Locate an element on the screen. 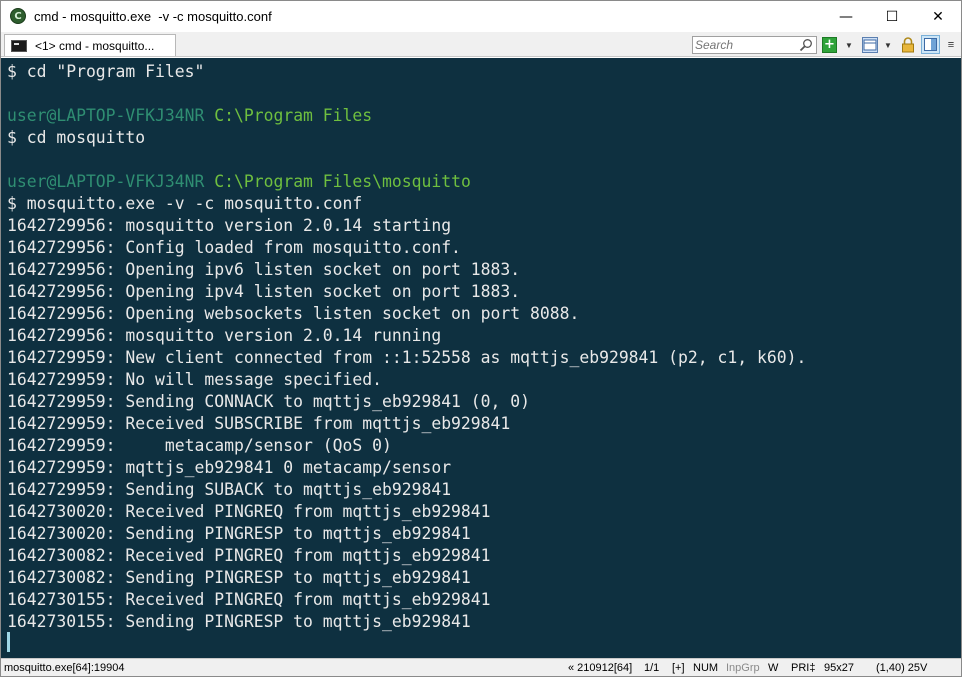 This screenshot has width=962, height=677. prompt-path: C:\Program Files\mosquitto is located at coordinates (342, 181).